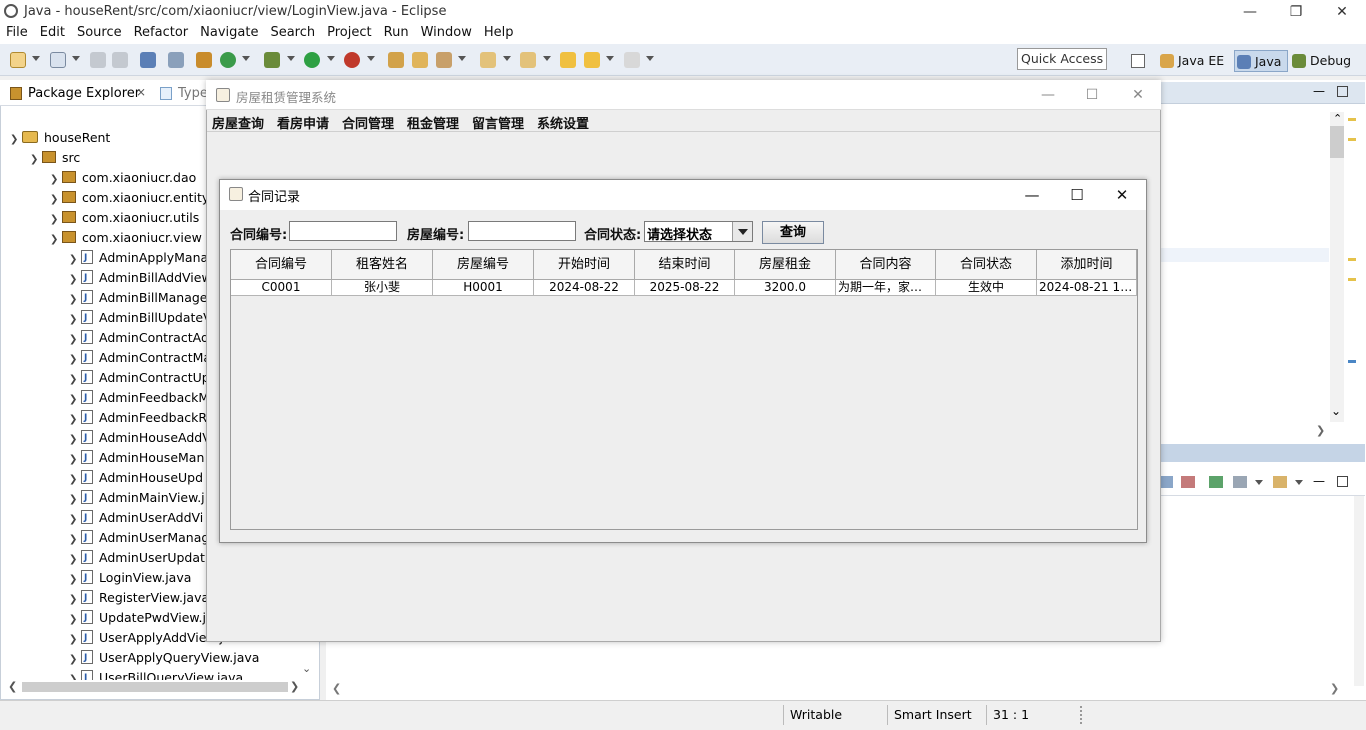  Describe the element at coordinates (1062, 59) in the screenshot. I see `quick-access-input: Quick Access` at that location.